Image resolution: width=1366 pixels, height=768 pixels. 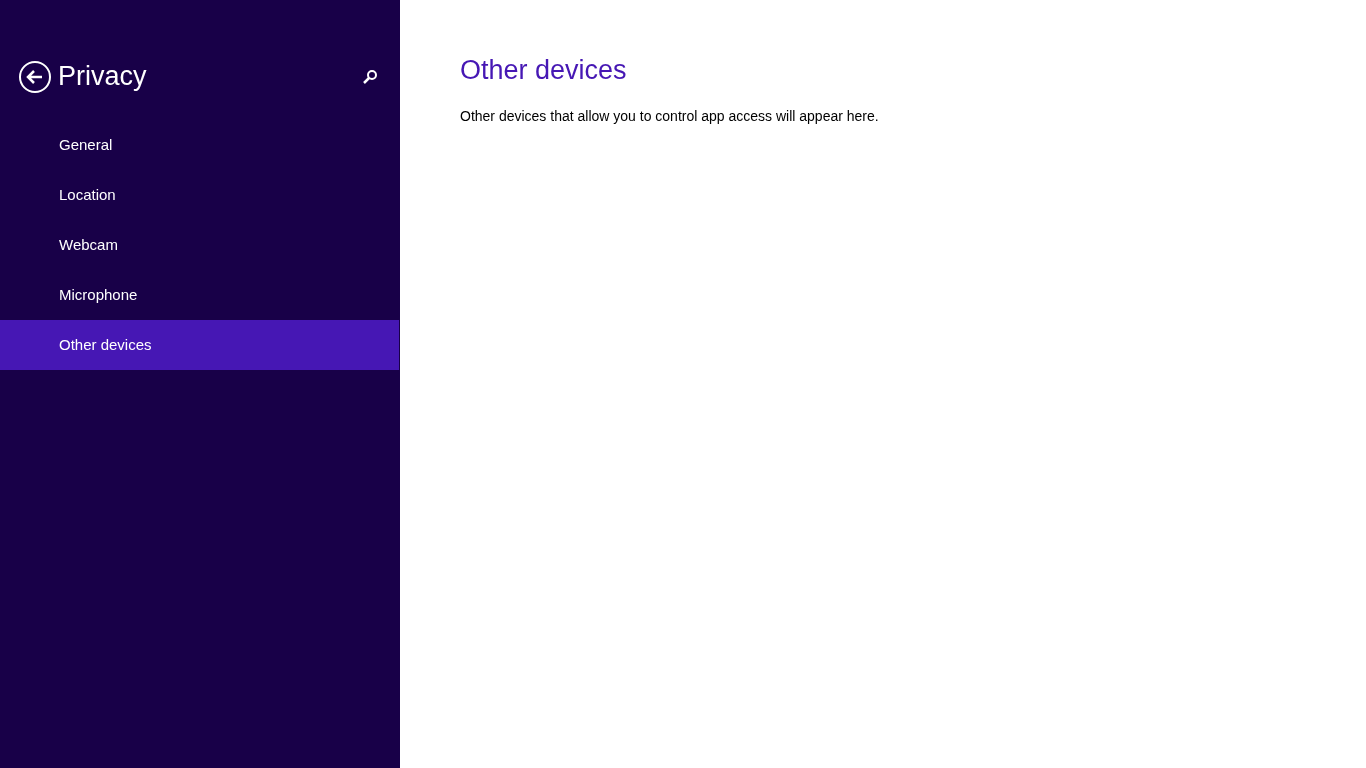 I want to click on back-button, so click(x=35, y=76).